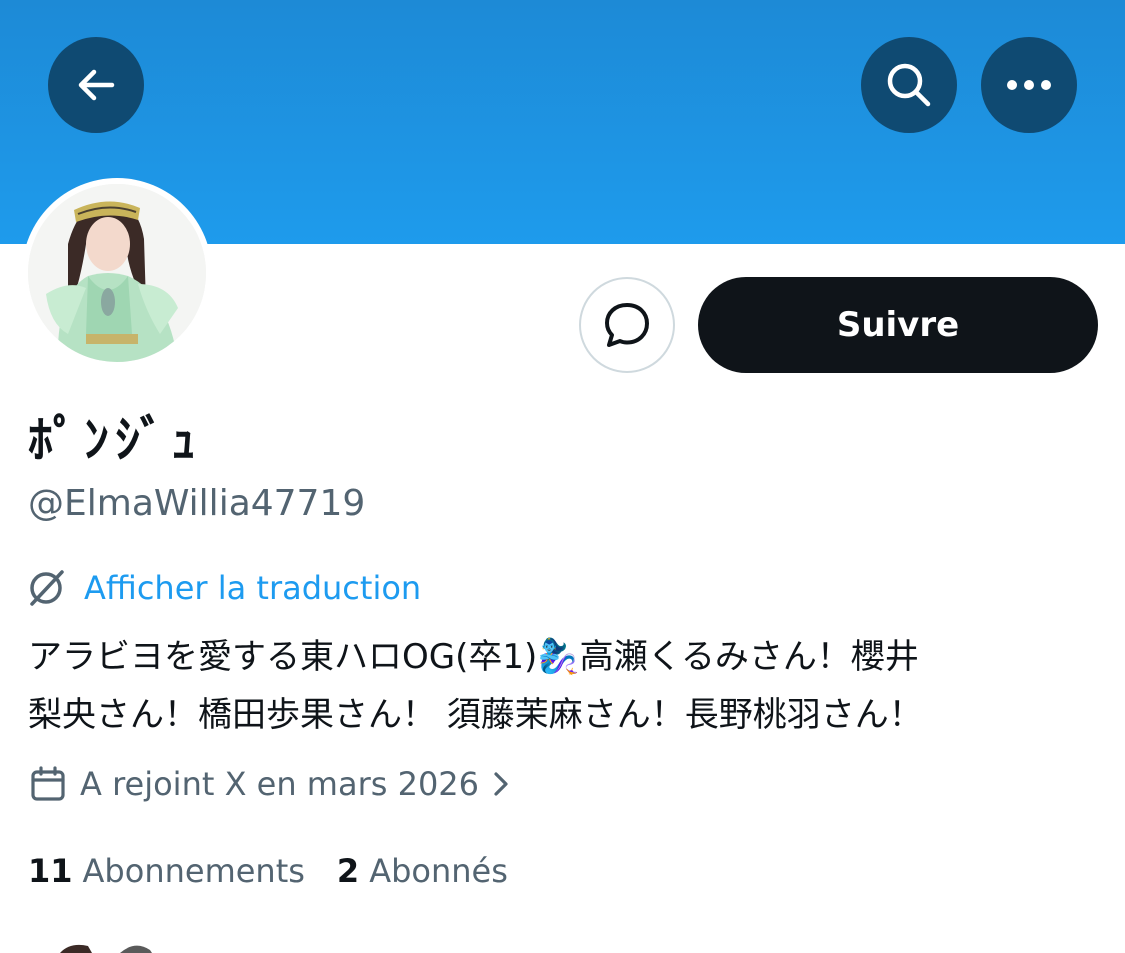 The width and height of the screenshot is (1125, 953). I want to click on joined-date: A rejoint X en mars 2026, so click(269, 784).